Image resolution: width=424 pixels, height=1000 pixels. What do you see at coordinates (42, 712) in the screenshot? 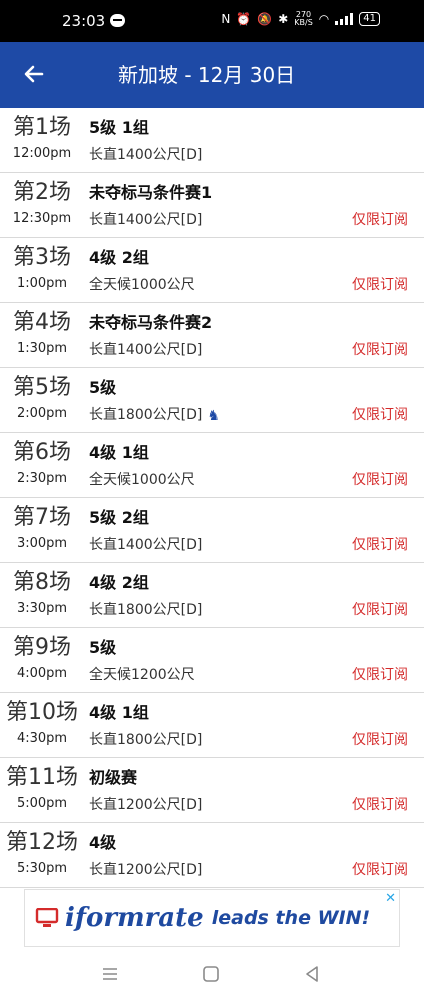
I see `race-number: 第10场` at bounding box center [42, 712].